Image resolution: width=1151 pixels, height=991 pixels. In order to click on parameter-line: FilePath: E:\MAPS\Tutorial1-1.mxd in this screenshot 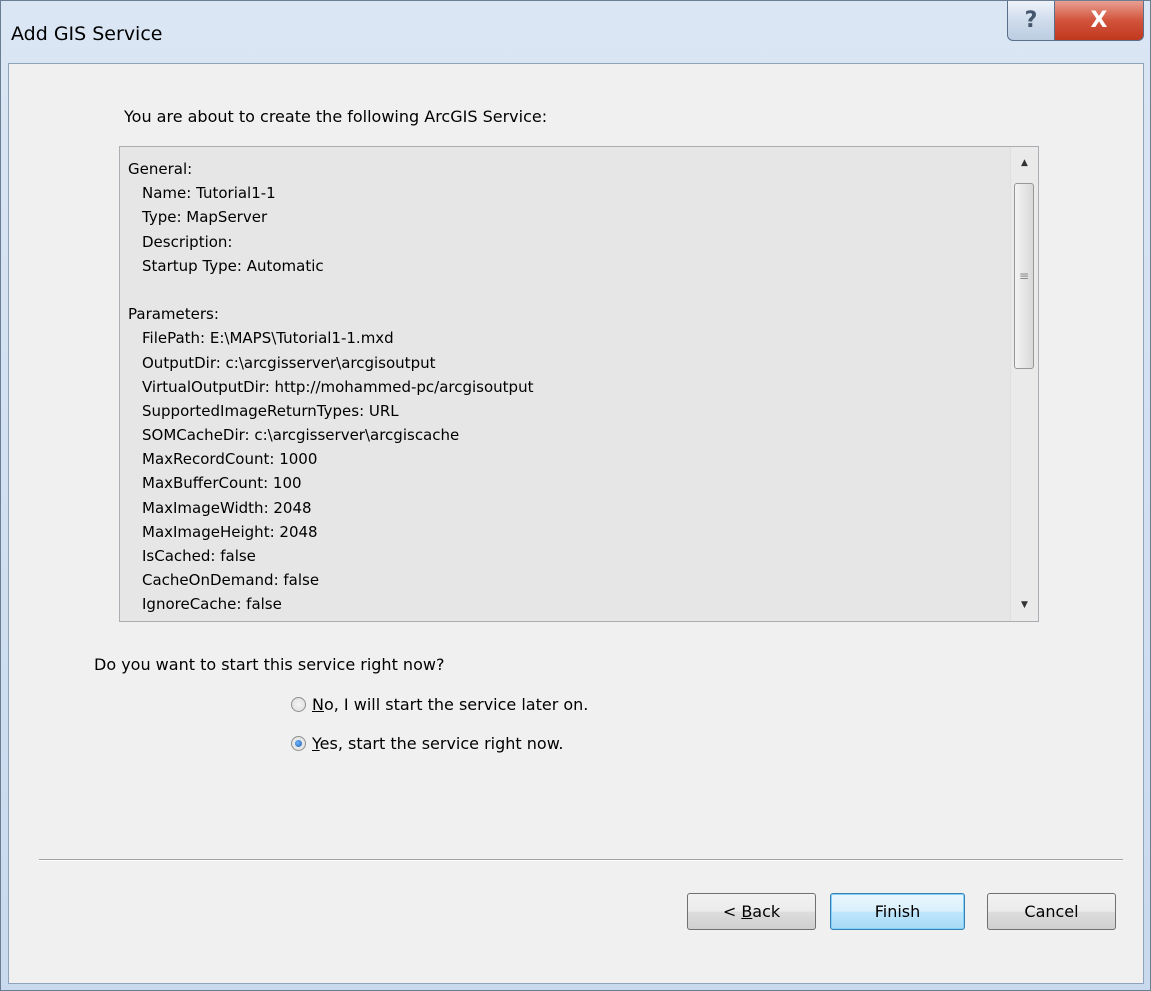, I will do `click(268, 338)`.